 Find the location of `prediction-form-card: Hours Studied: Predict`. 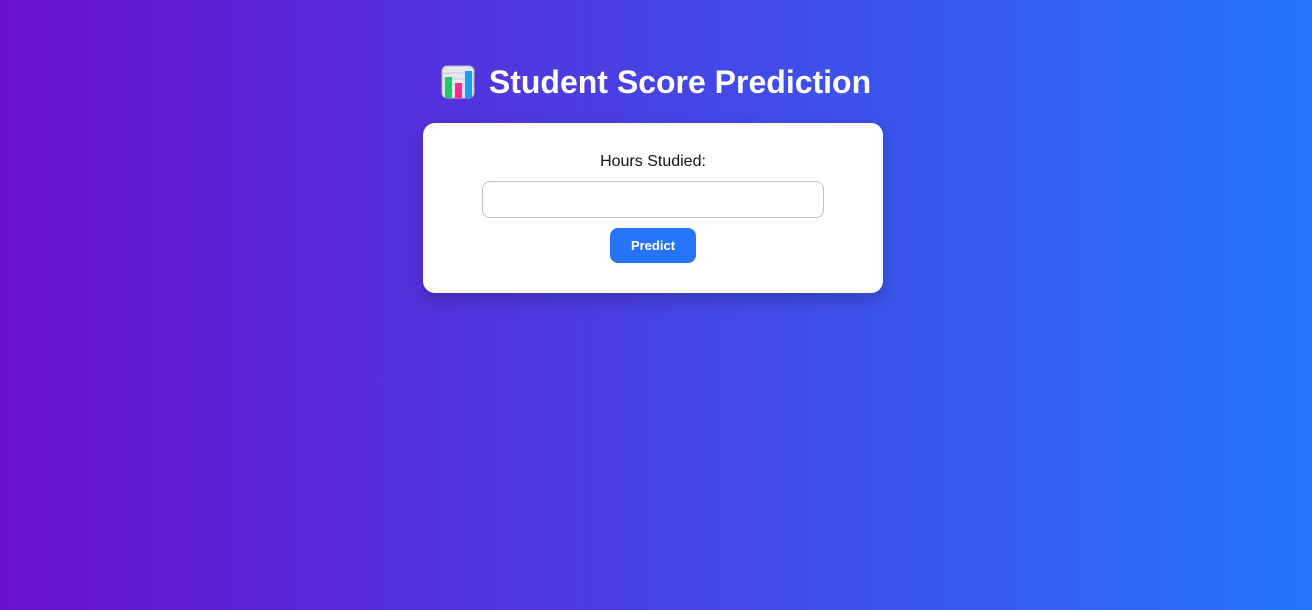

prediction-form-card: Hours Studied: Predict is located at coordinates (653, 208).